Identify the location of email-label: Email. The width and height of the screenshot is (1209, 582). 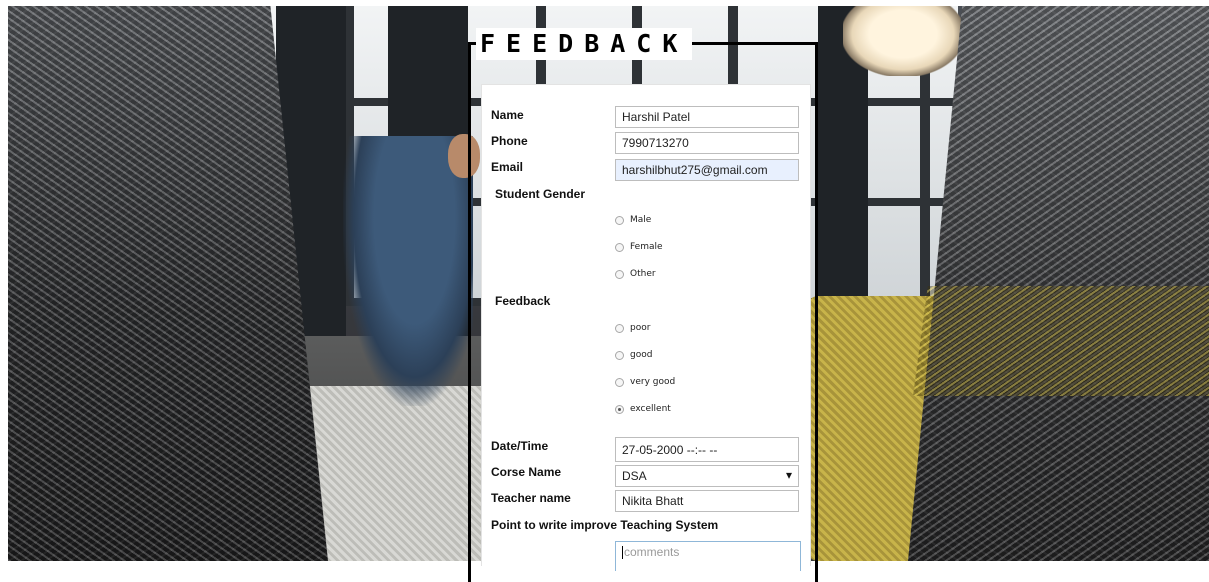
(507, 167).